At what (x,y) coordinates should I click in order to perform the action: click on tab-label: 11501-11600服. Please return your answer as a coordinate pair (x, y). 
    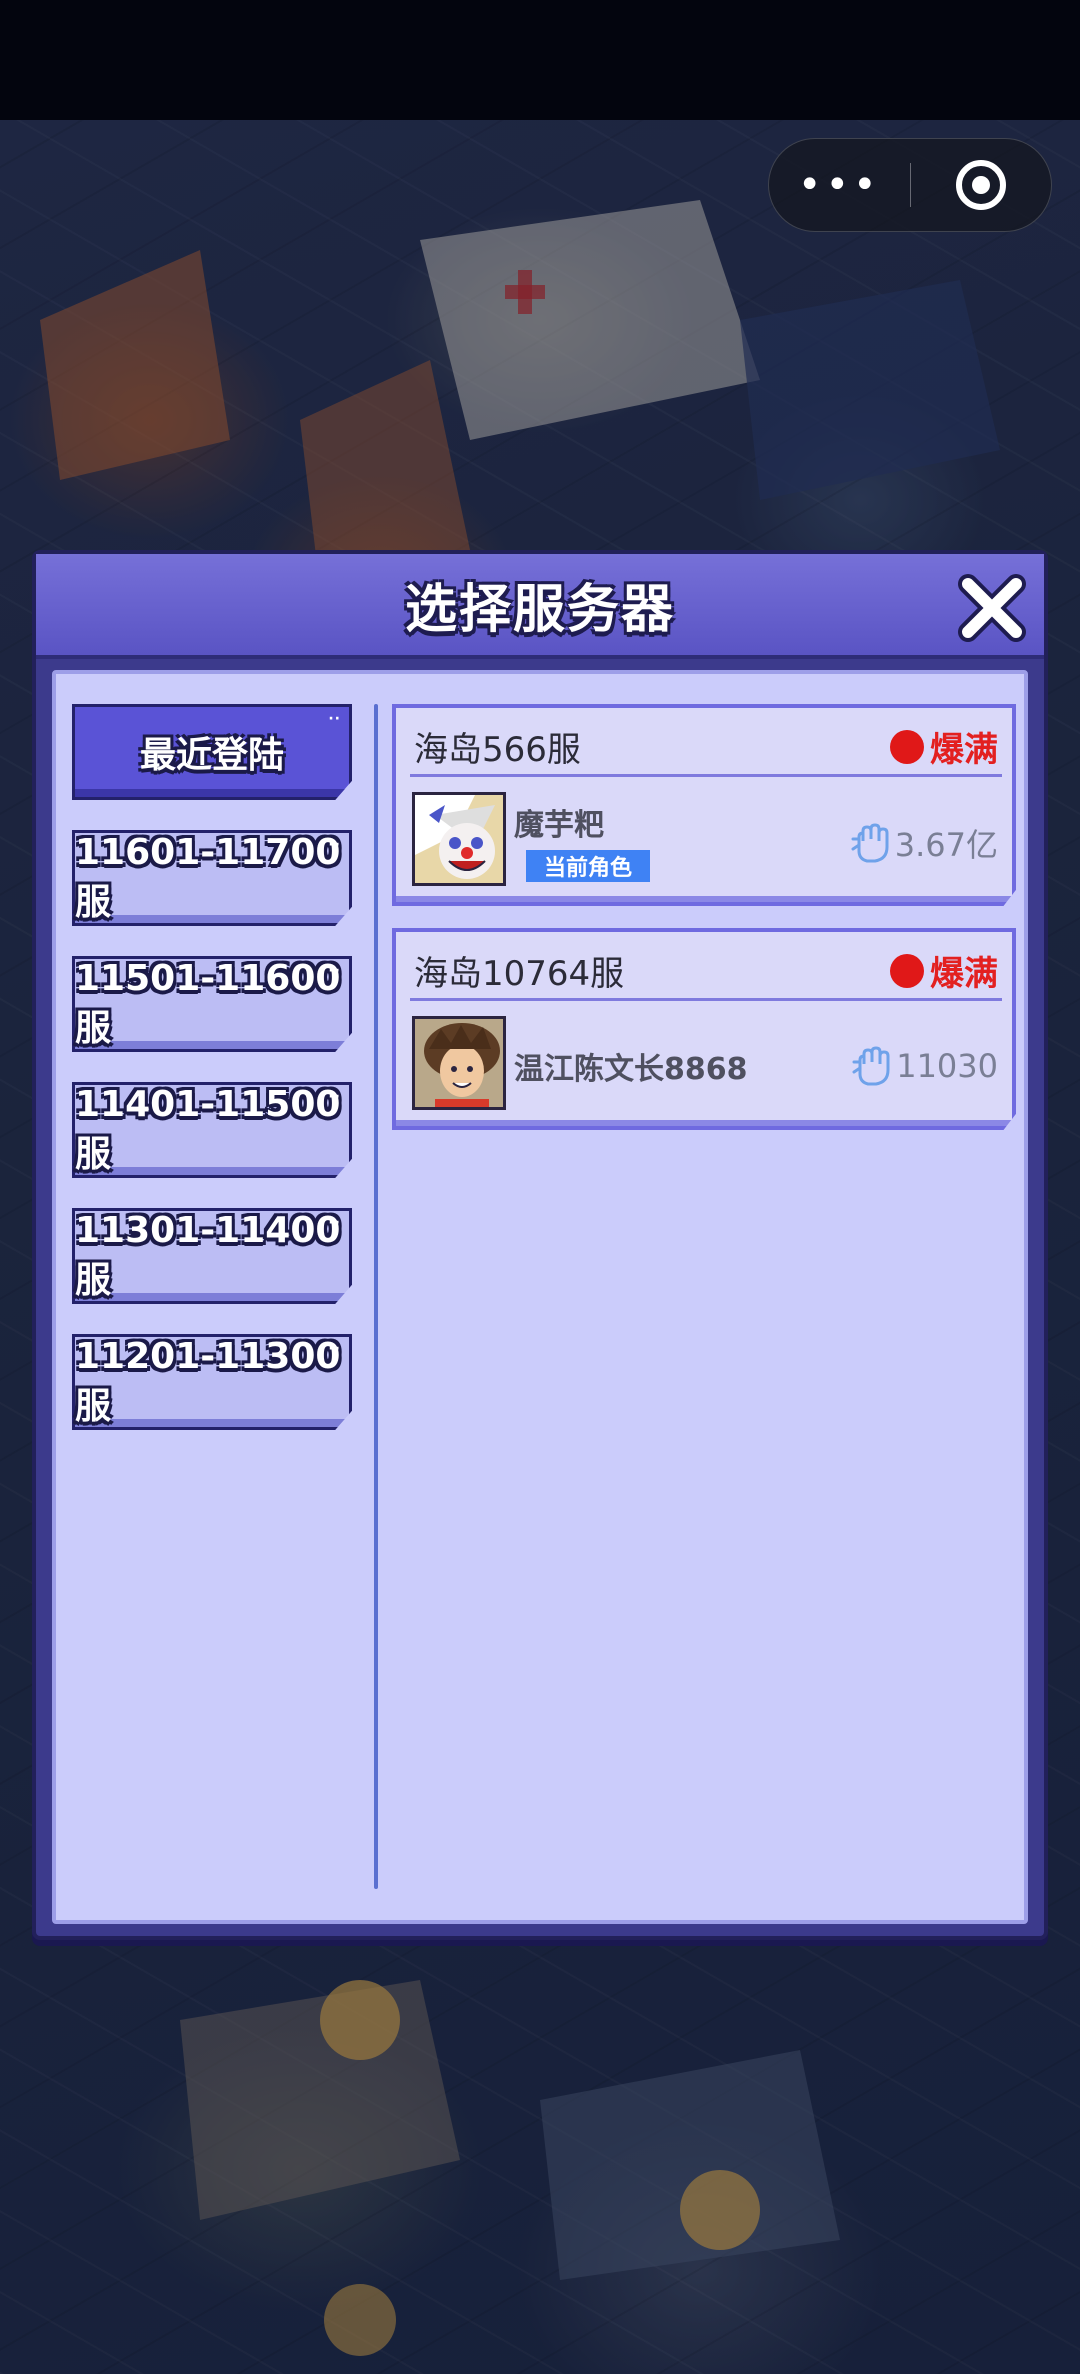
    Looking at the image, I should click on (208, 1003).